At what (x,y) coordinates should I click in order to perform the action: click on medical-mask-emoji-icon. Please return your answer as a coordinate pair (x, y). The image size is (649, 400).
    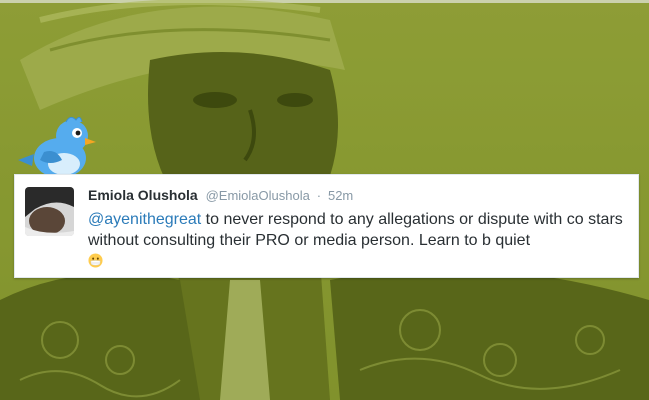
    Looking at the image, I should click on (95, 260).